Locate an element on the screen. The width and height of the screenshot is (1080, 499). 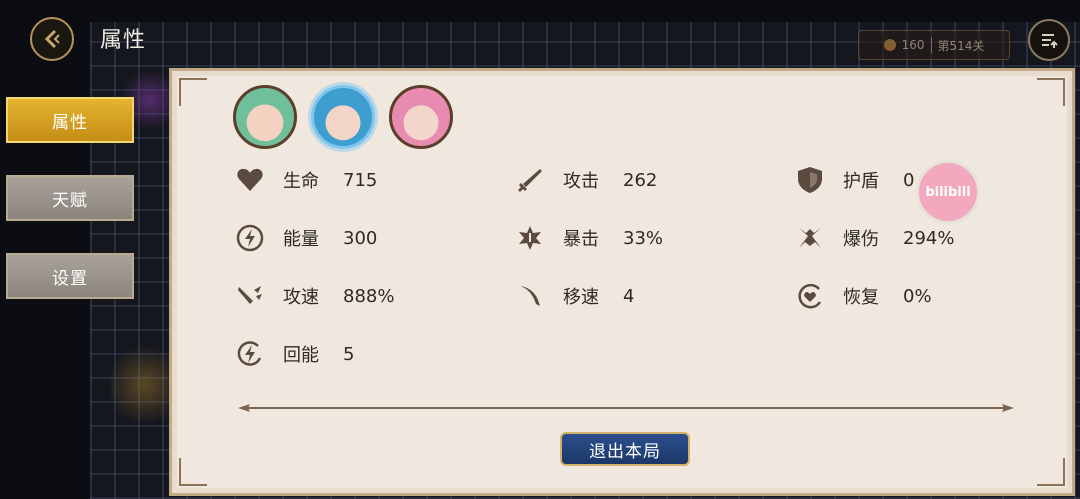
bilibili-watermark: bilibili is located at coordinates (948, 192).